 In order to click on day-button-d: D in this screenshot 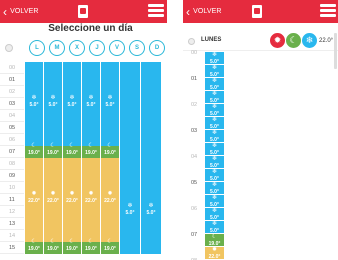, I will do `click(157, 48)`.